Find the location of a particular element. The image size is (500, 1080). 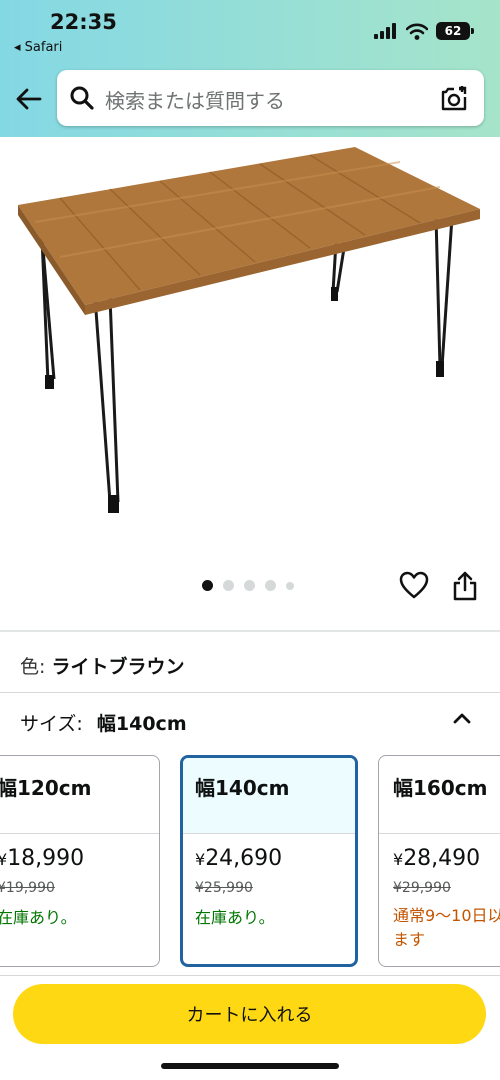

color-variation-row: 色: ライトブラウン is located at coordinates (102, 665).